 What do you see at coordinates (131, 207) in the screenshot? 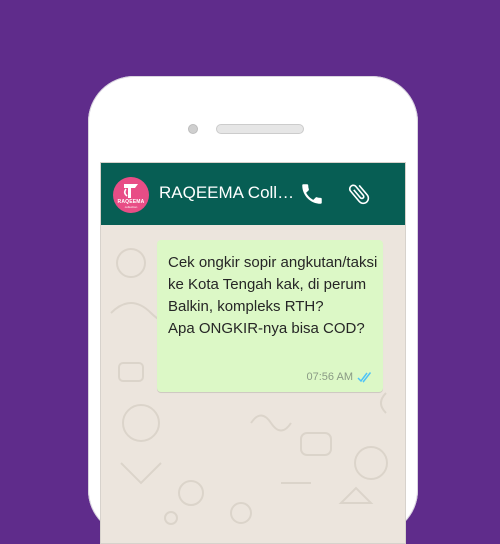
I see `avatar-tagline: collection` at bounding box center [131, 207].